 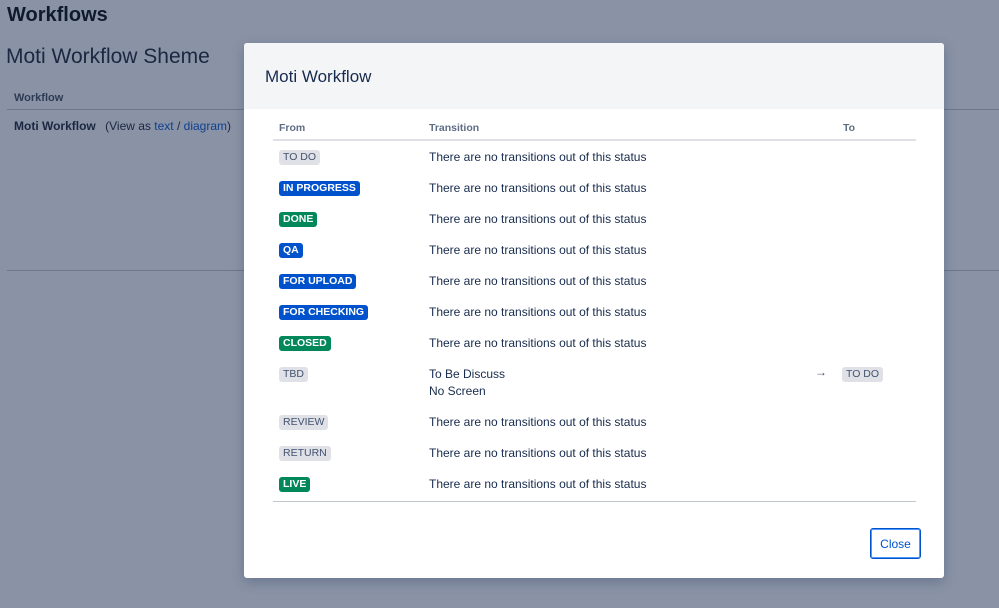 I want to click on from-cell: REVIEW, so click(x=304, y=422).